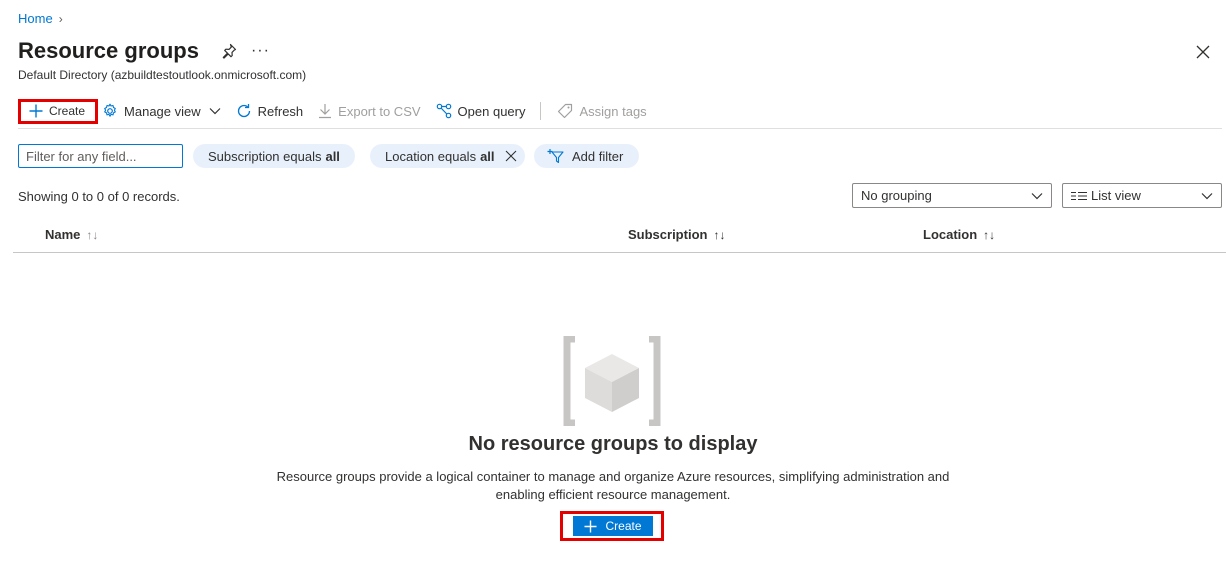 The width and height of the screenshot is (1226, 561). I want to click on refresh-button: Refresh, so click(270, 111).